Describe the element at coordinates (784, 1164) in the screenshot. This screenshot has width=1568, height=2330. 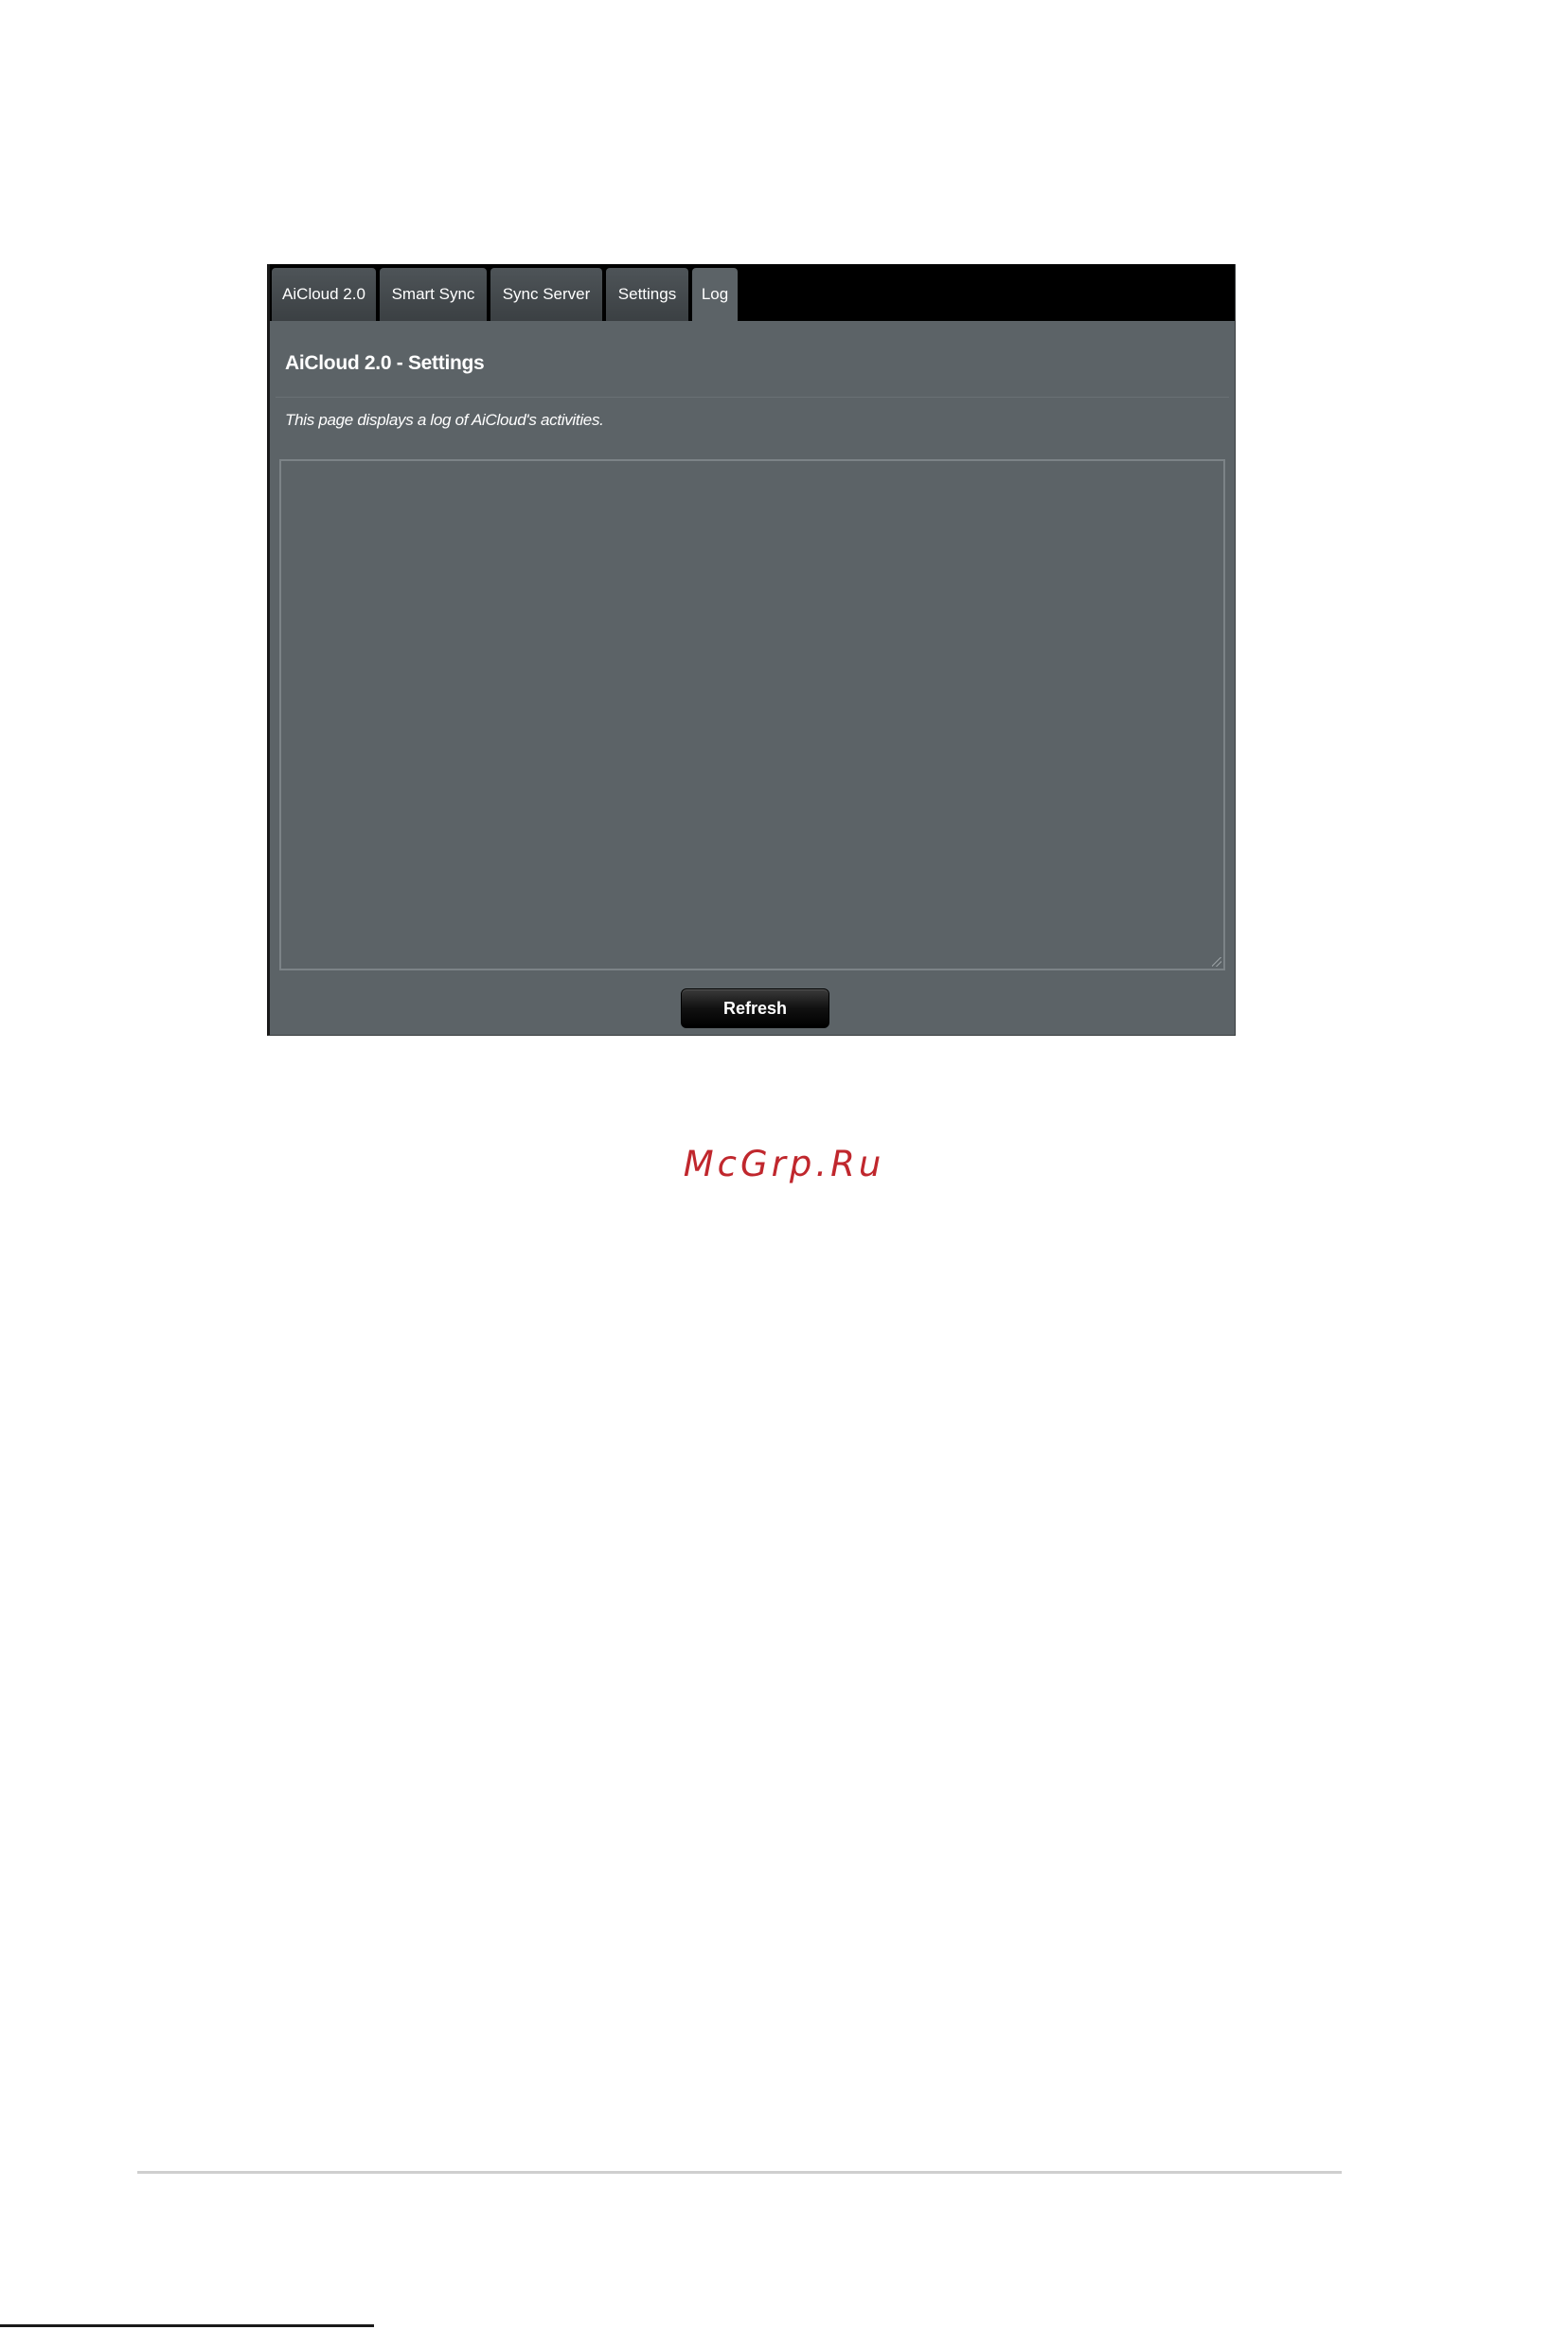
I see `watermark: McGrp.Ru` at that location.